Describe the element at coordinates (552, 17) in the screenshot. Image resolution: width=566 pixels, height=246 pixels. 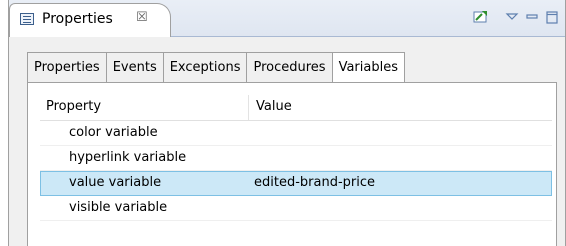
I see `maximize-icon` at that location.